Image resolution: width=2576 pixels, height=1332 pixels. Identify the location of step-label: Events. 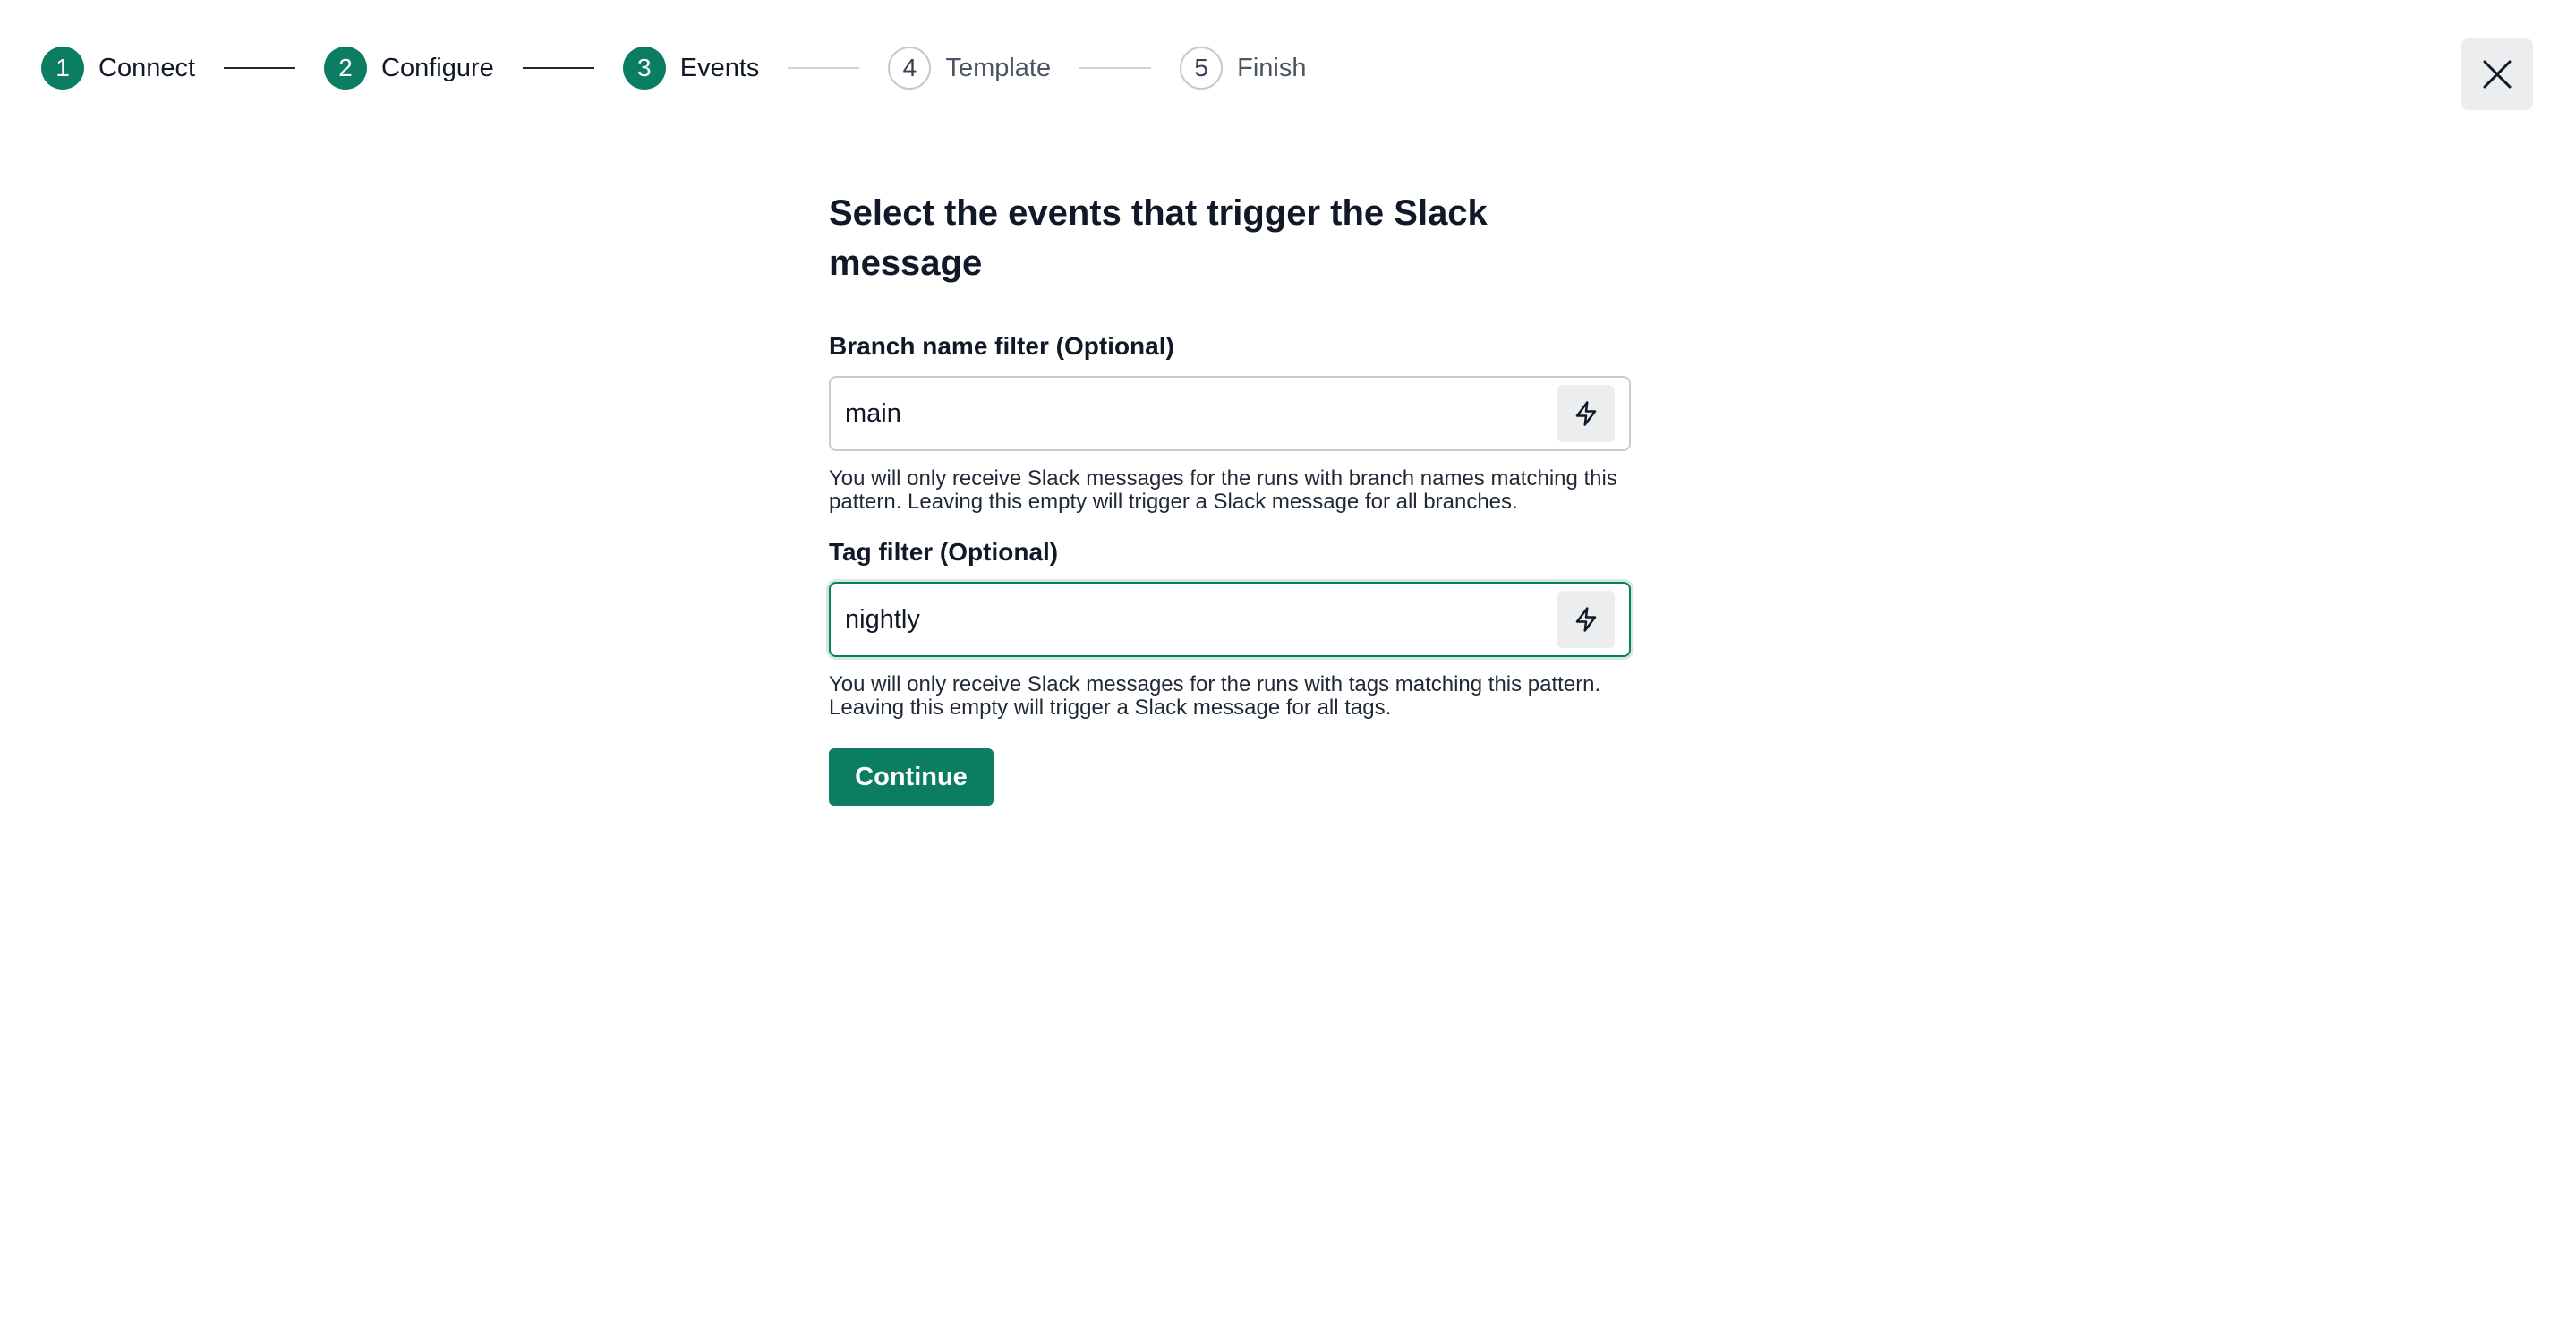
(719, 67).